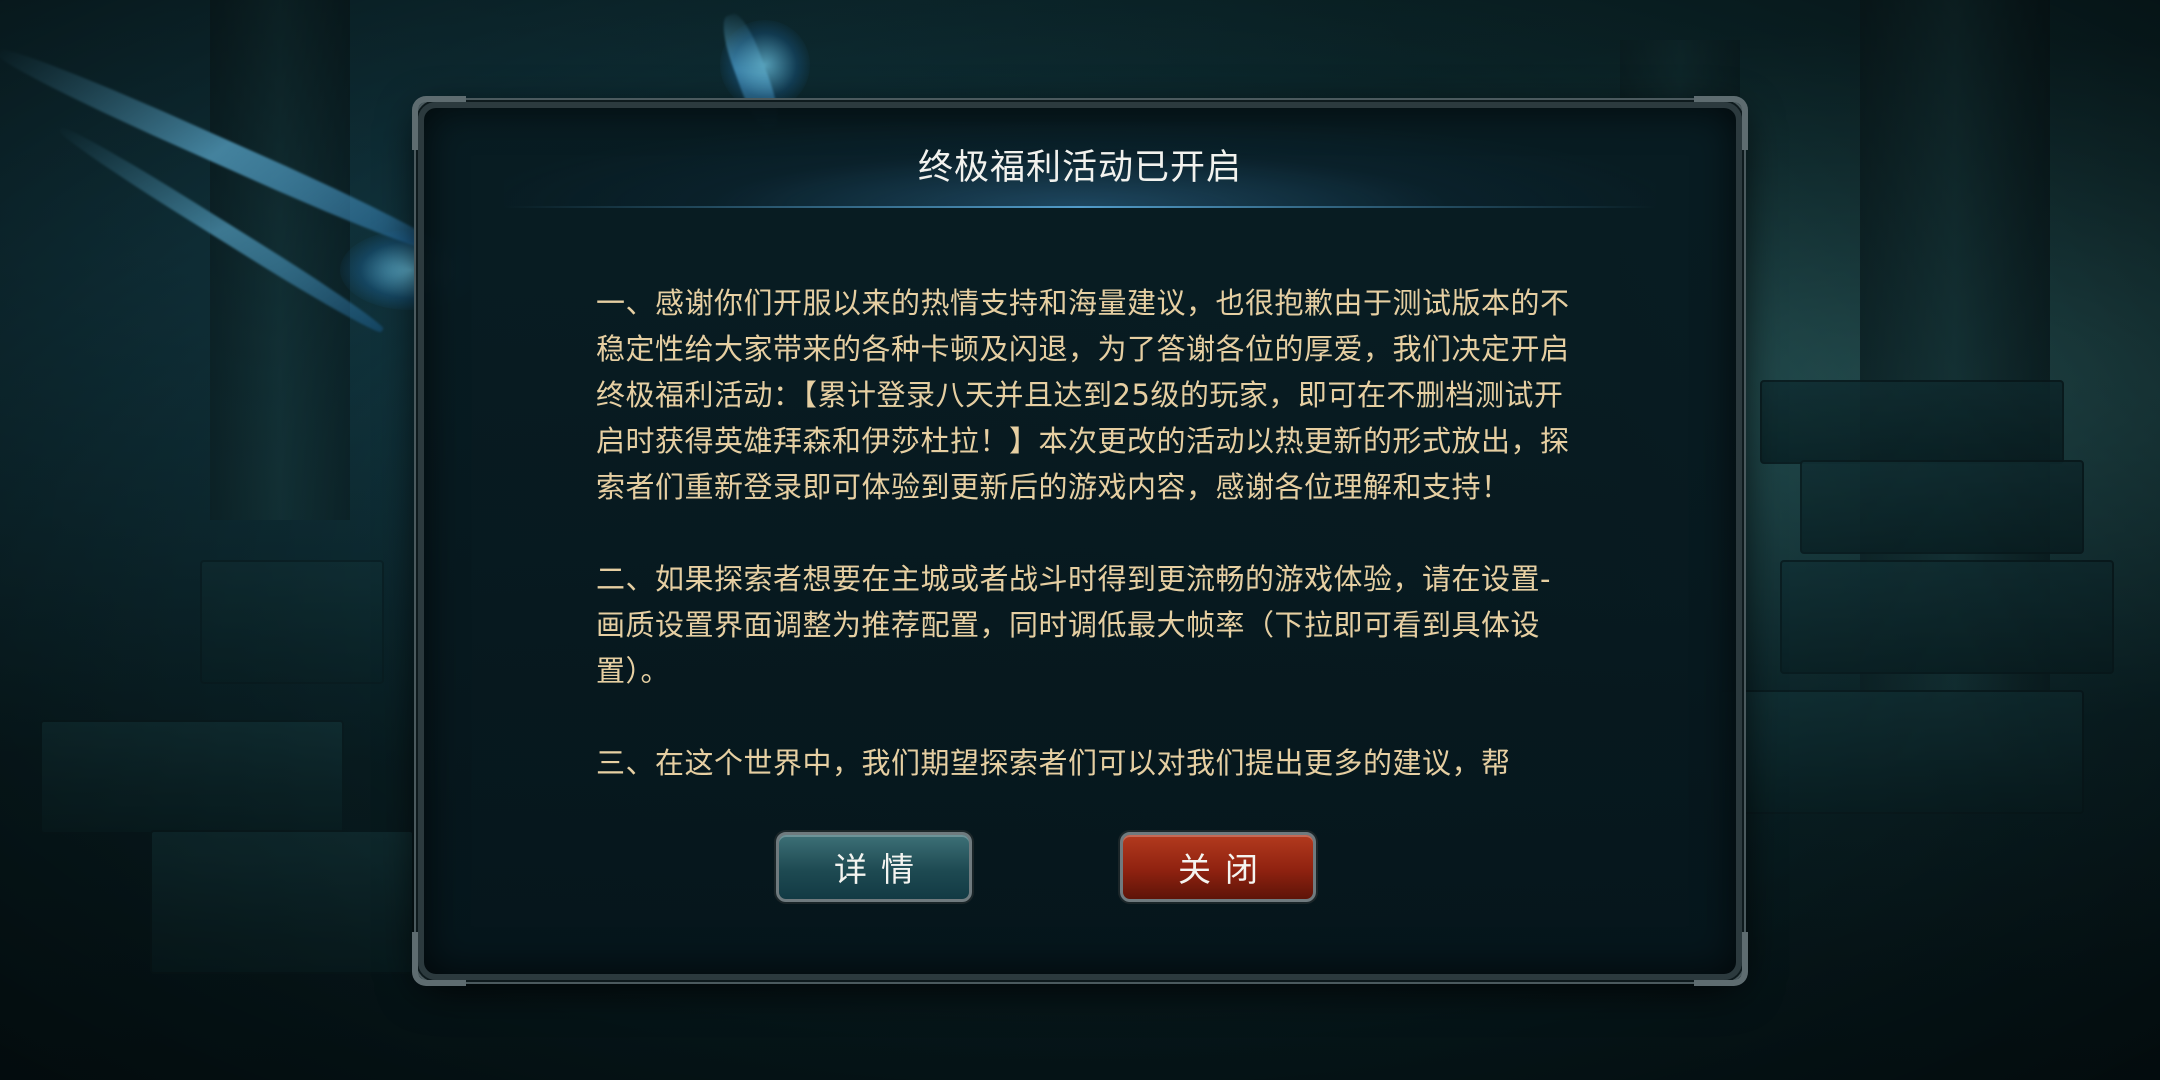 The height and width of the screenshot is (1080, 2160). What do you see at coordinates (1218, 867) in the screenshot?
I see `close-button: 关闭` at bounding box center [1218, 867].